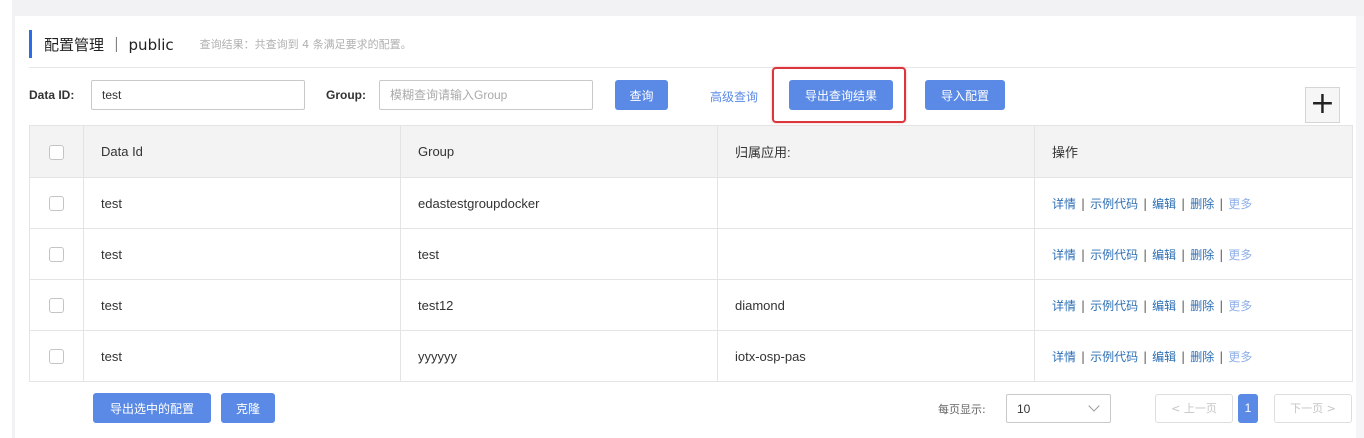  Describe the element at coordinates (486, 95) in the screenshot. I see `group-input` at that location.